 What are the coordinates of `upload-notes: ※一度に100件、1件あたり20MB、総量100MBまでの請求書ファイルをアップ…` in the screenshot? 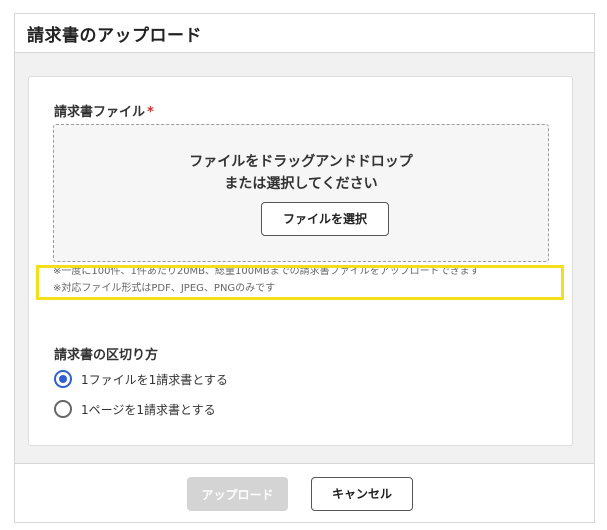 It's located at (303, 280).